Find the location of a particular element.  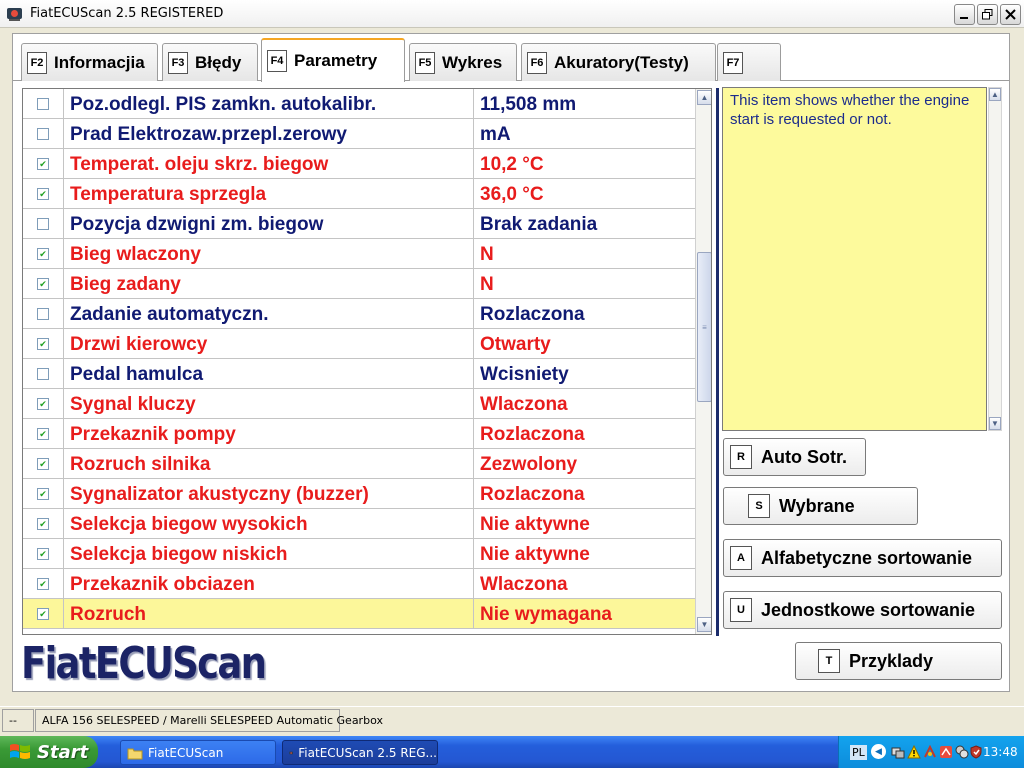

parameter-name: Selekcja biegow niskich is located at coordinates (179, 554).